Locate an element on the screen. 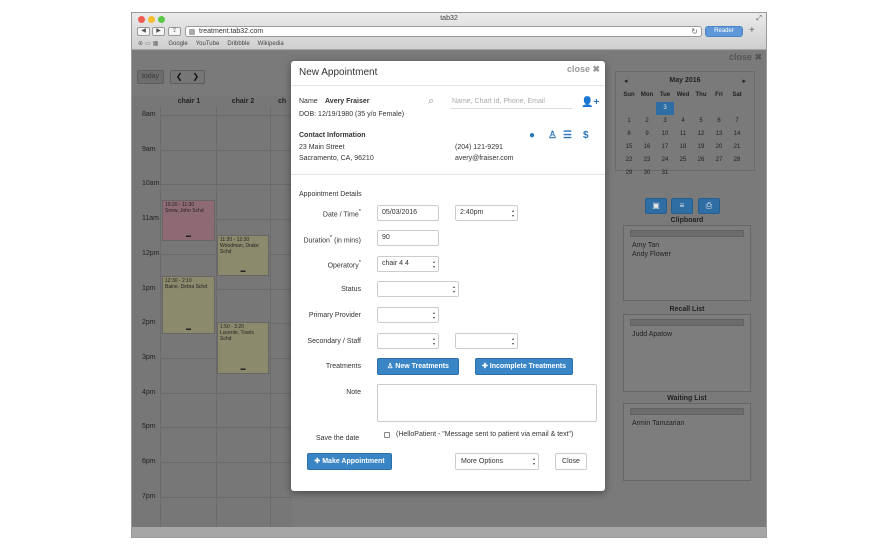 The height and width of the screenshot is (550, 880). list-button: ≡ is located at coordinates (682, 206).